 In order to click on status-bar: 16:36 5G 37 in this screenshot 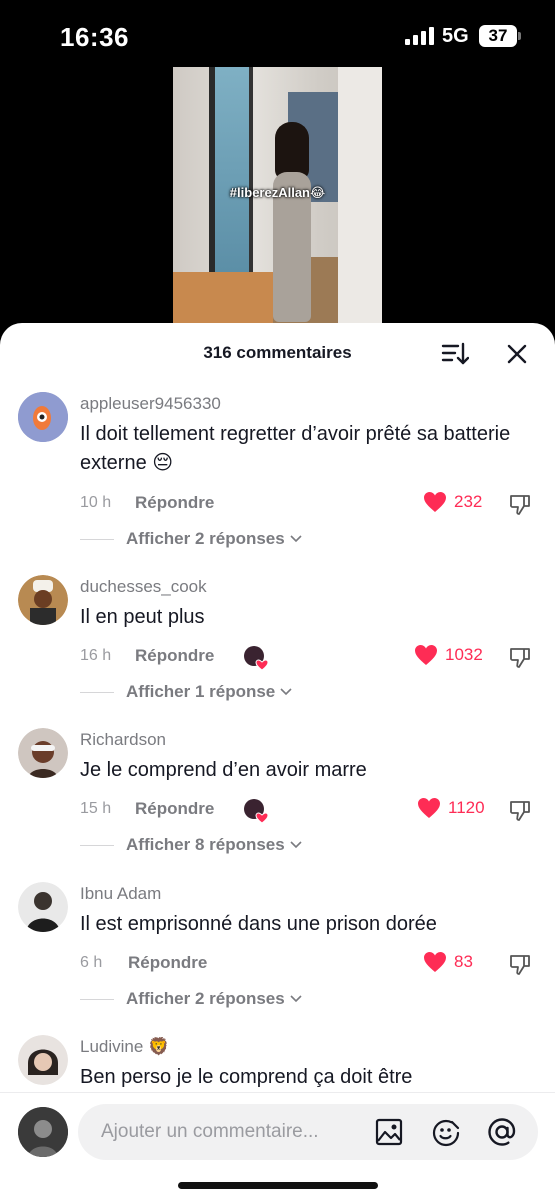, I will do `click(277, 35)`.